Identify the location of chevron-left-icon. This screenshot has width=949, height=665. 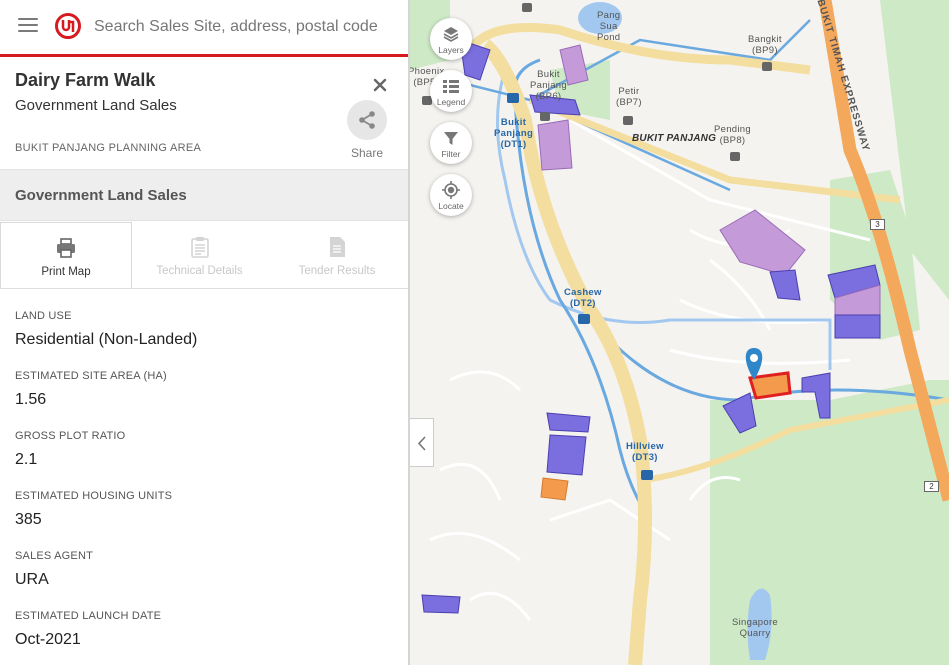
(421, 443).